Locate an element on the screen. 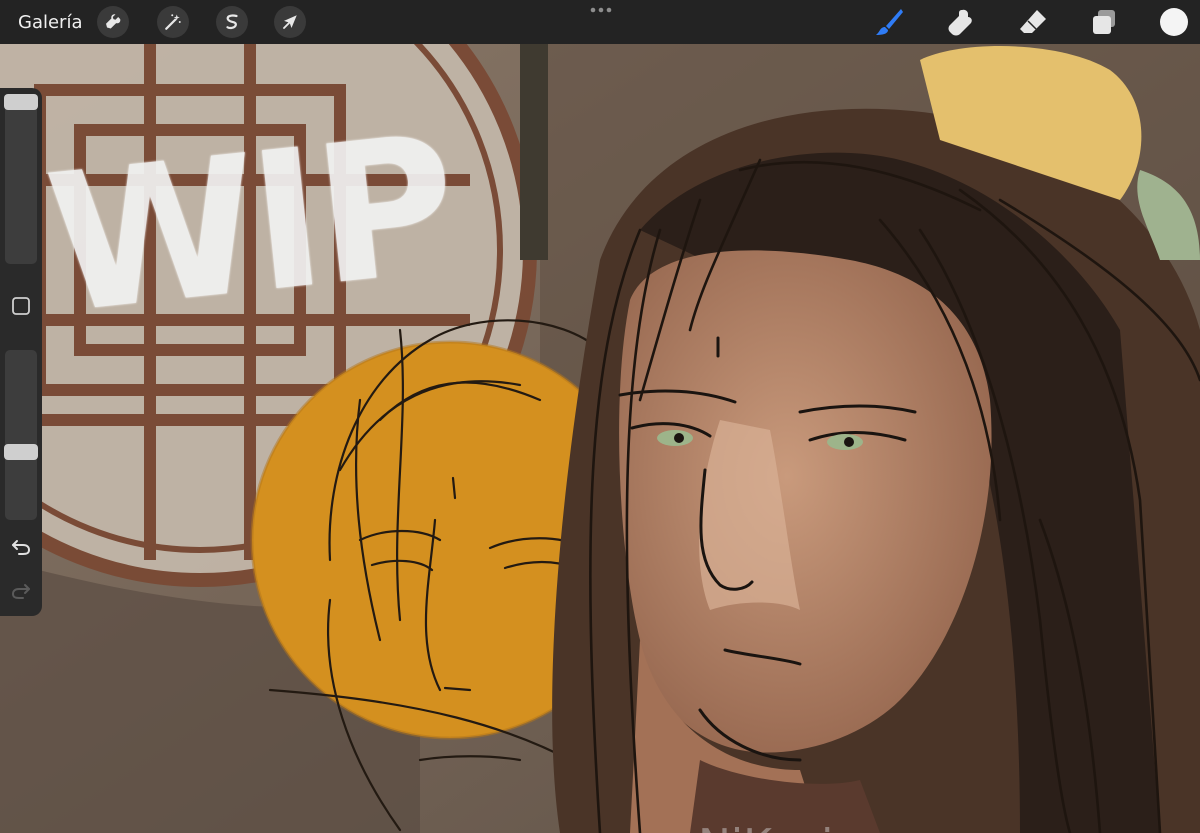 The width and height of the screenshot is (1200, 833). layers-icon is located at coordinates (1104, 22).